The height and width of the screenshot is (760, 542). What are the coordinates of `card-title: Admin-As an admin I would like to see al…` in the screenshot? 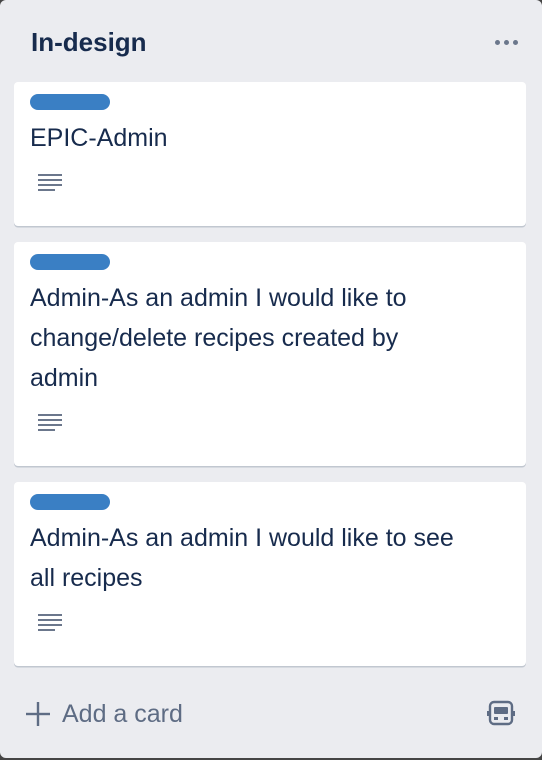 It's located at (242, 558).